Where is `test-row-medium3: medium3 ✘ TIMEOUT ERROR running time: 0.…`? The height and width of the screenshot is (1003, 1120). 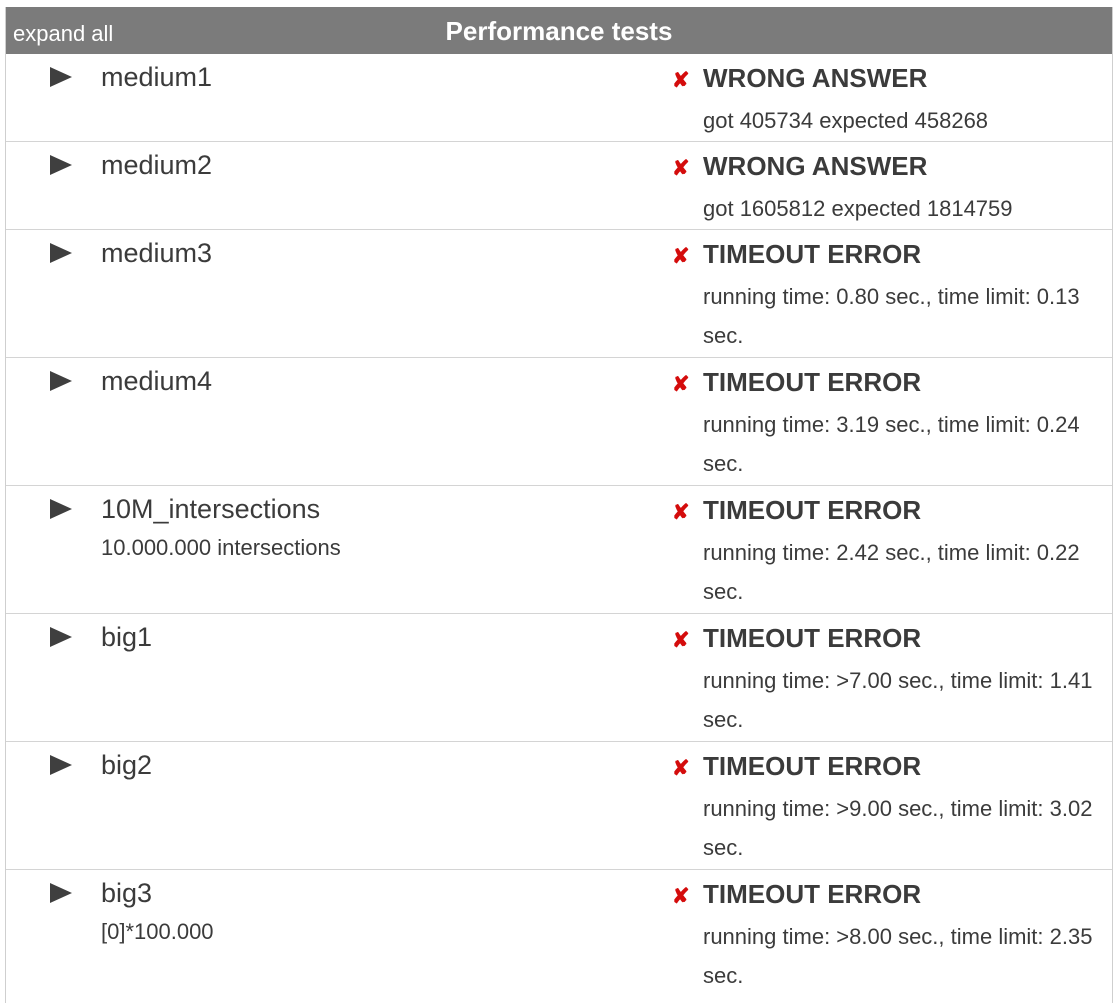 test-row-medium3: medium3 ✘ TIMEOUT ERROR running time: 0.… is located at coordinates (559, 294).